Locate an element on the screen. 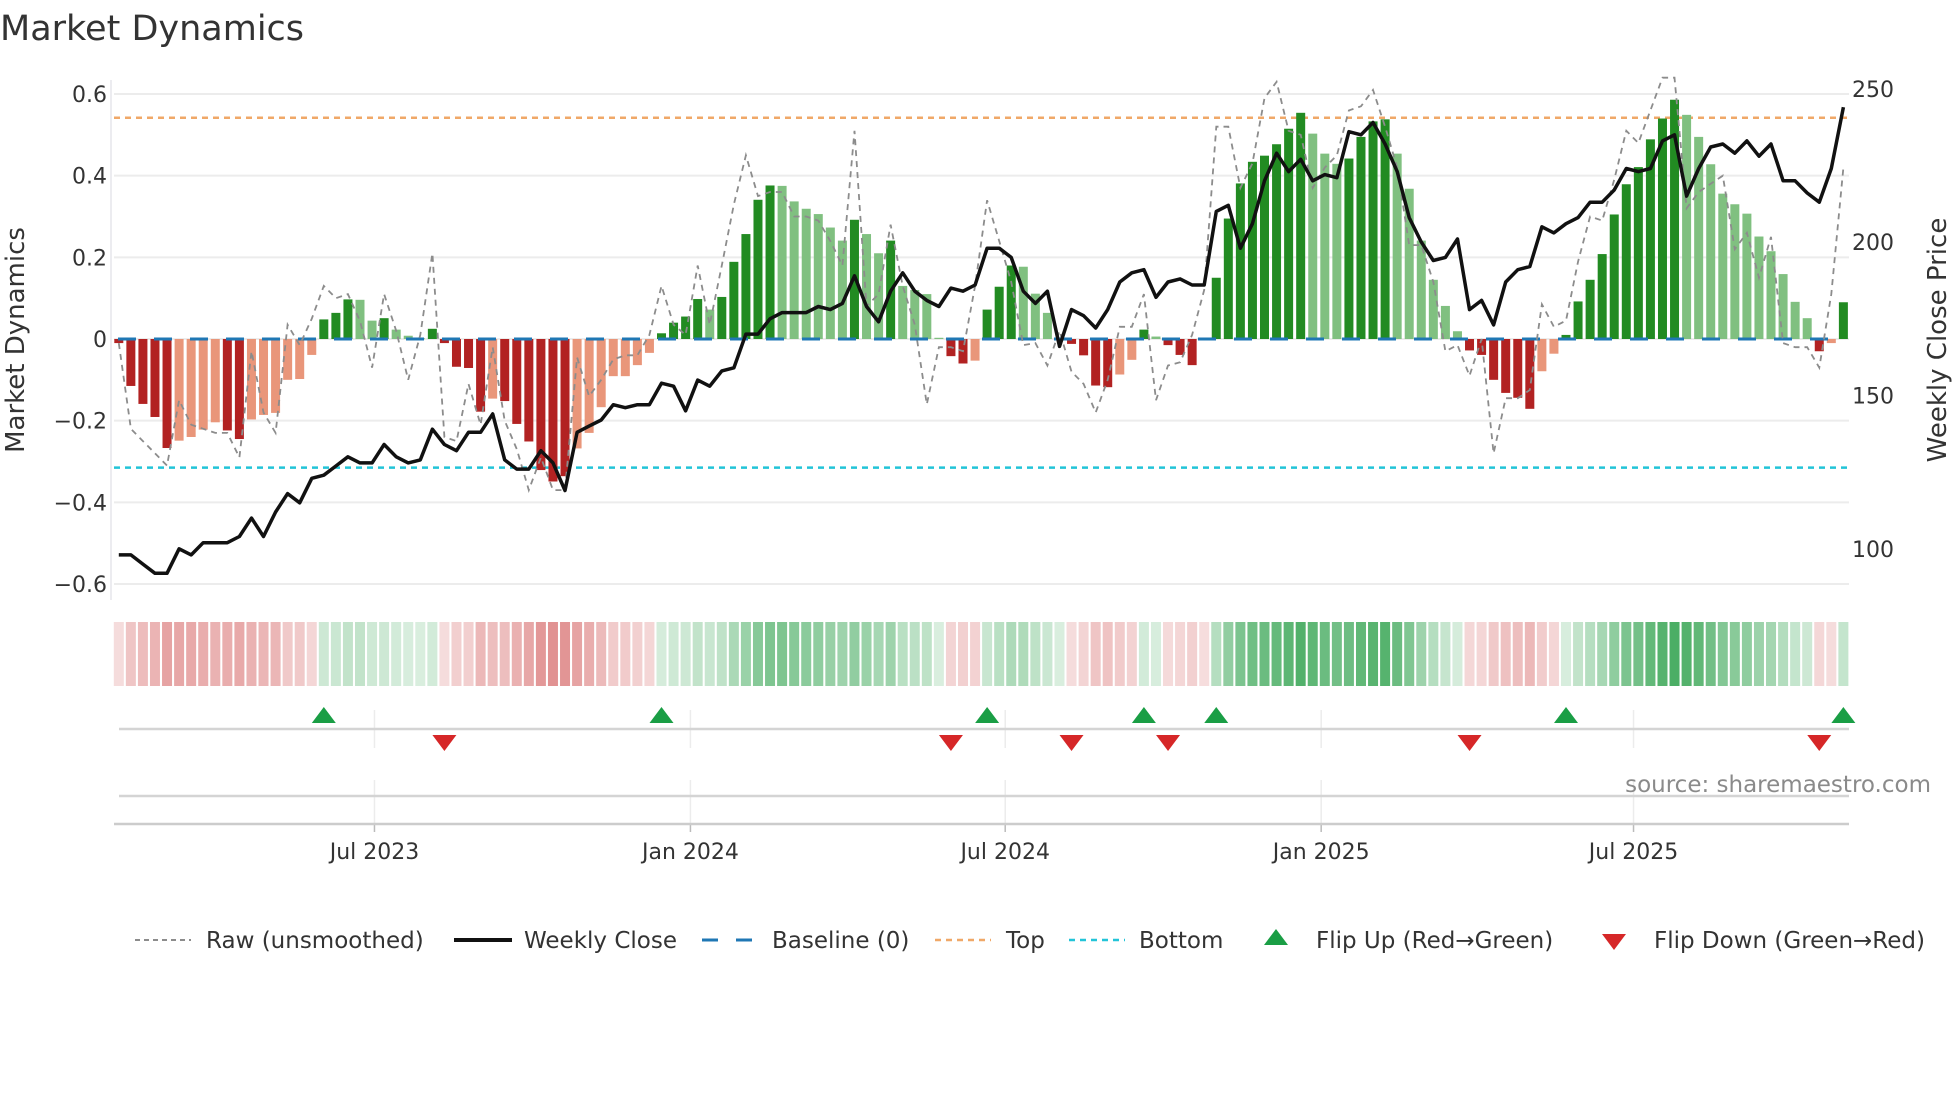  flip-markers-panel: Jul 2023 Jan 2024 Jul 2024 Jan 2025 Jul 2025 is located at coordinates (985, 786).